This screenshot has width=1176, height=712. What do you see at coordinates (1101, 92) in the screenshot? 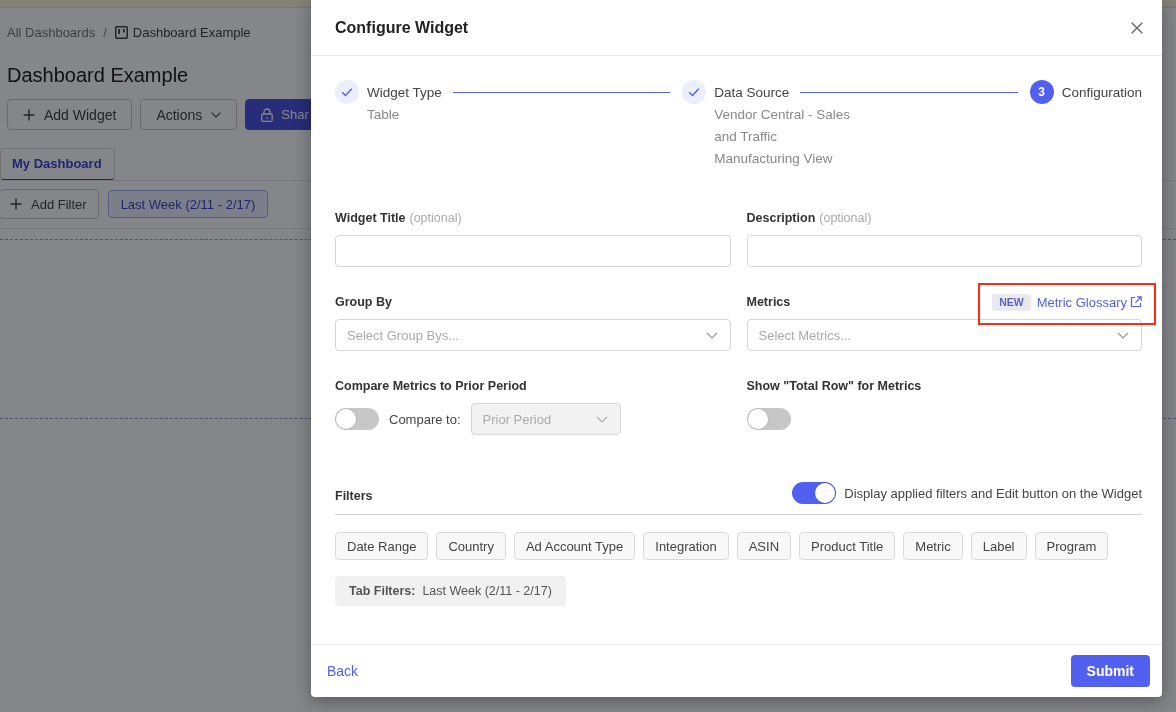
I see `step-title: Configuration` at bounding box center [1101, 92].